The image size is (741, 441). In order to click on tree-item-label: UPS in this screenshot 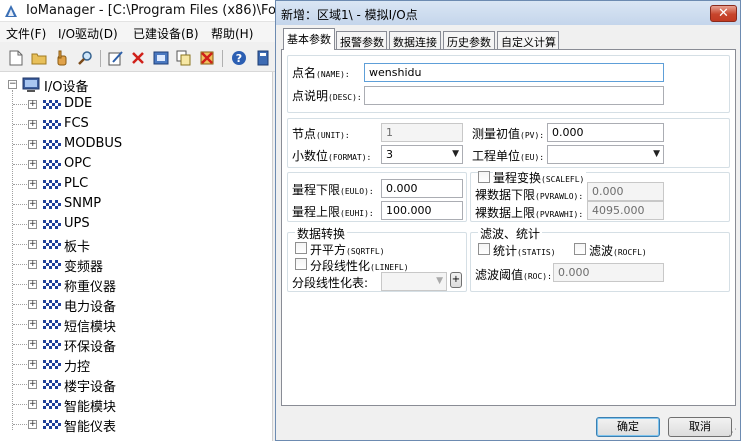, I will do `click(77, 223)`.